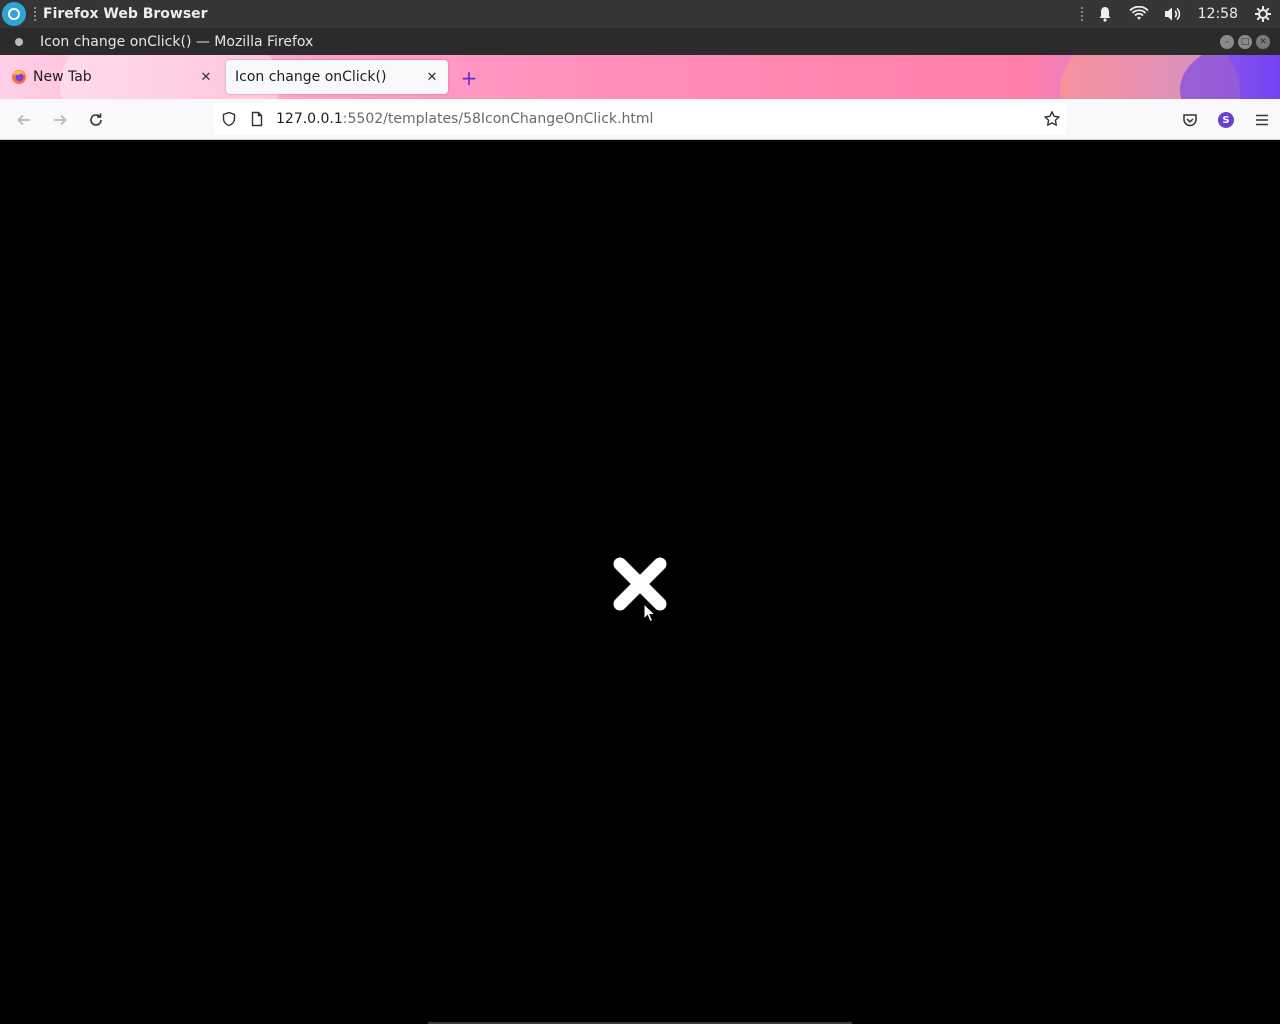 The image size is (1280, 1024). I want to click on system-top-bar: Firefox Web Browser 12:58, so click(640, 14).